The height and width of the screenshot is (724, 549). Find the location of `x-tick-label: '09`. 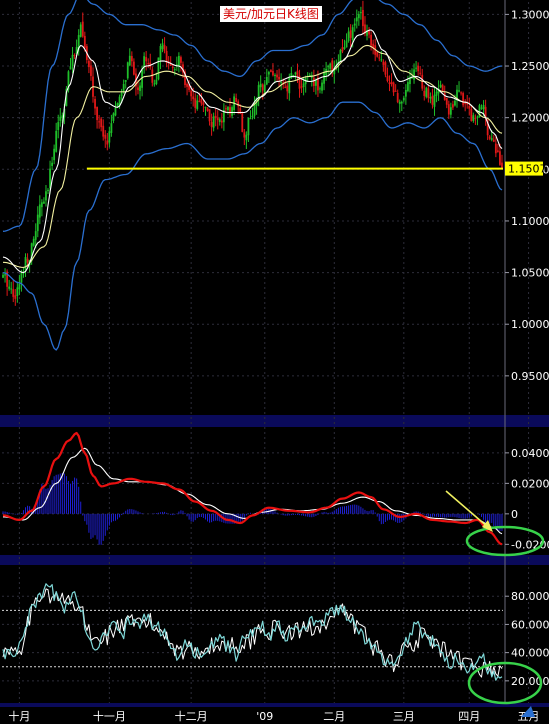

x-tick-label: '09 is located at coordinates (264, 716).